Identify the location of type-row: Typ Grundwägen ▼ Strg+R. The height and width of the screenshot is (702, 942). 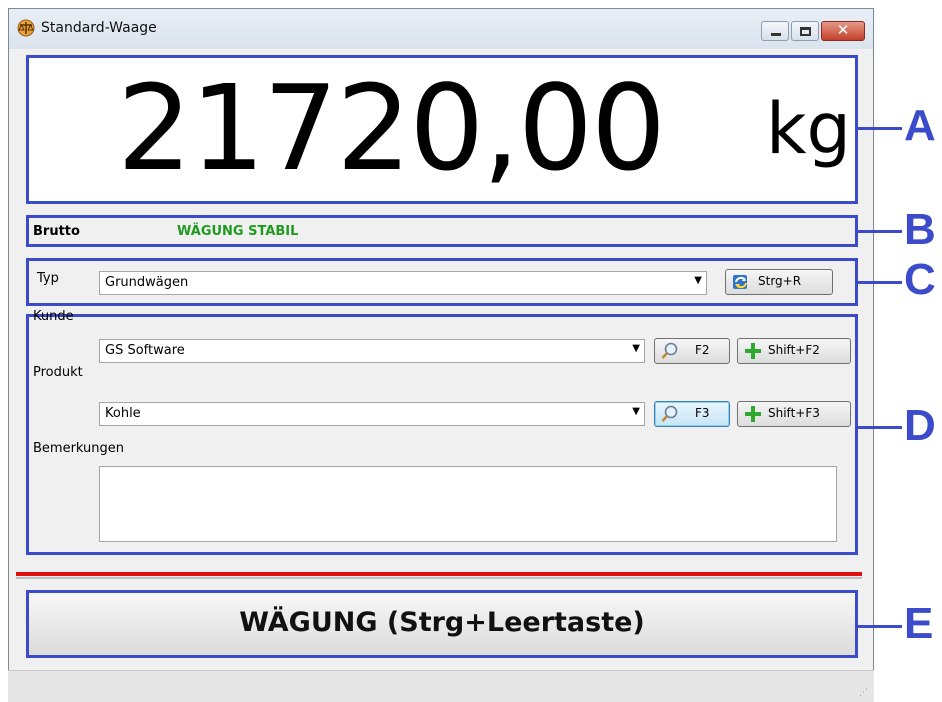
(442, 282).